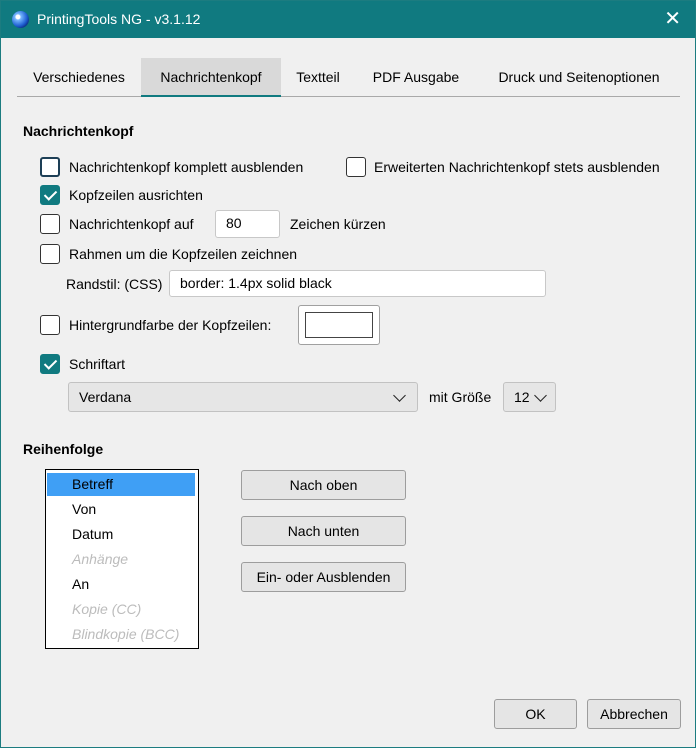 Image resolution: width=696 pixels, height=748 pixels. I want to click on truncate-header-checkbox, so click(50, 224).